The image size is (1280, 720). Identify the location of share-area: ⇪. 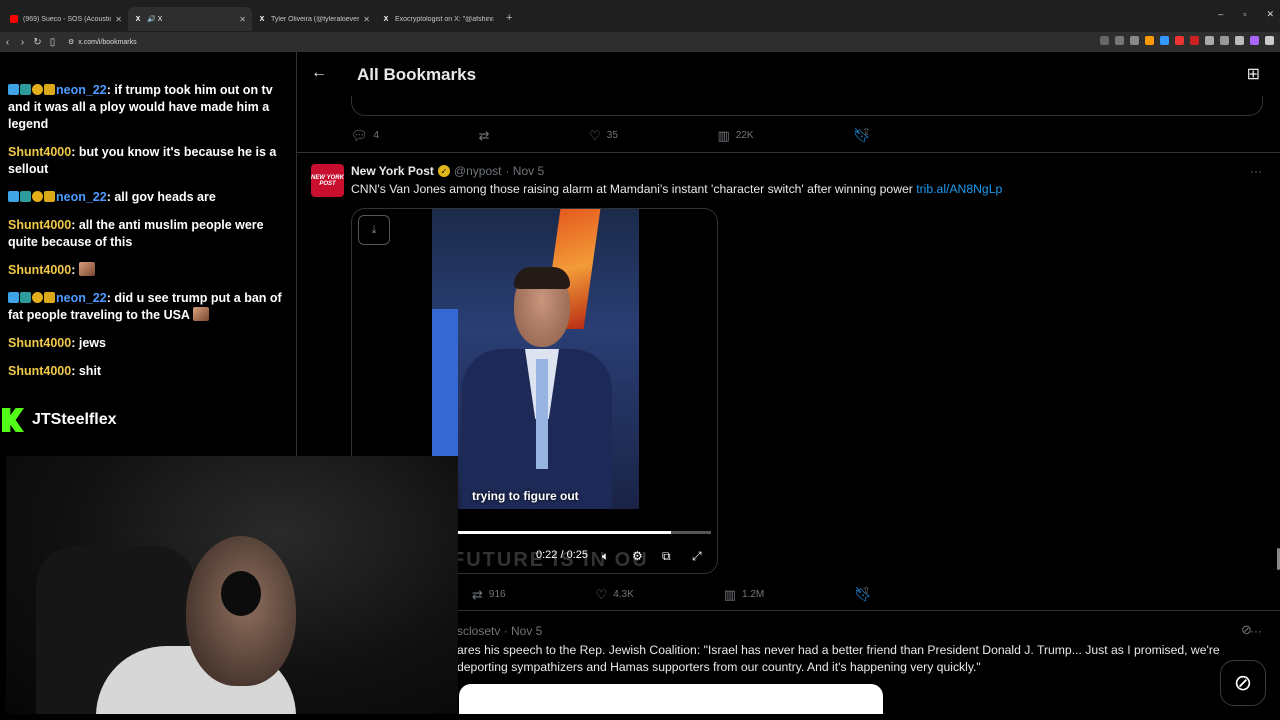
(866, 132).